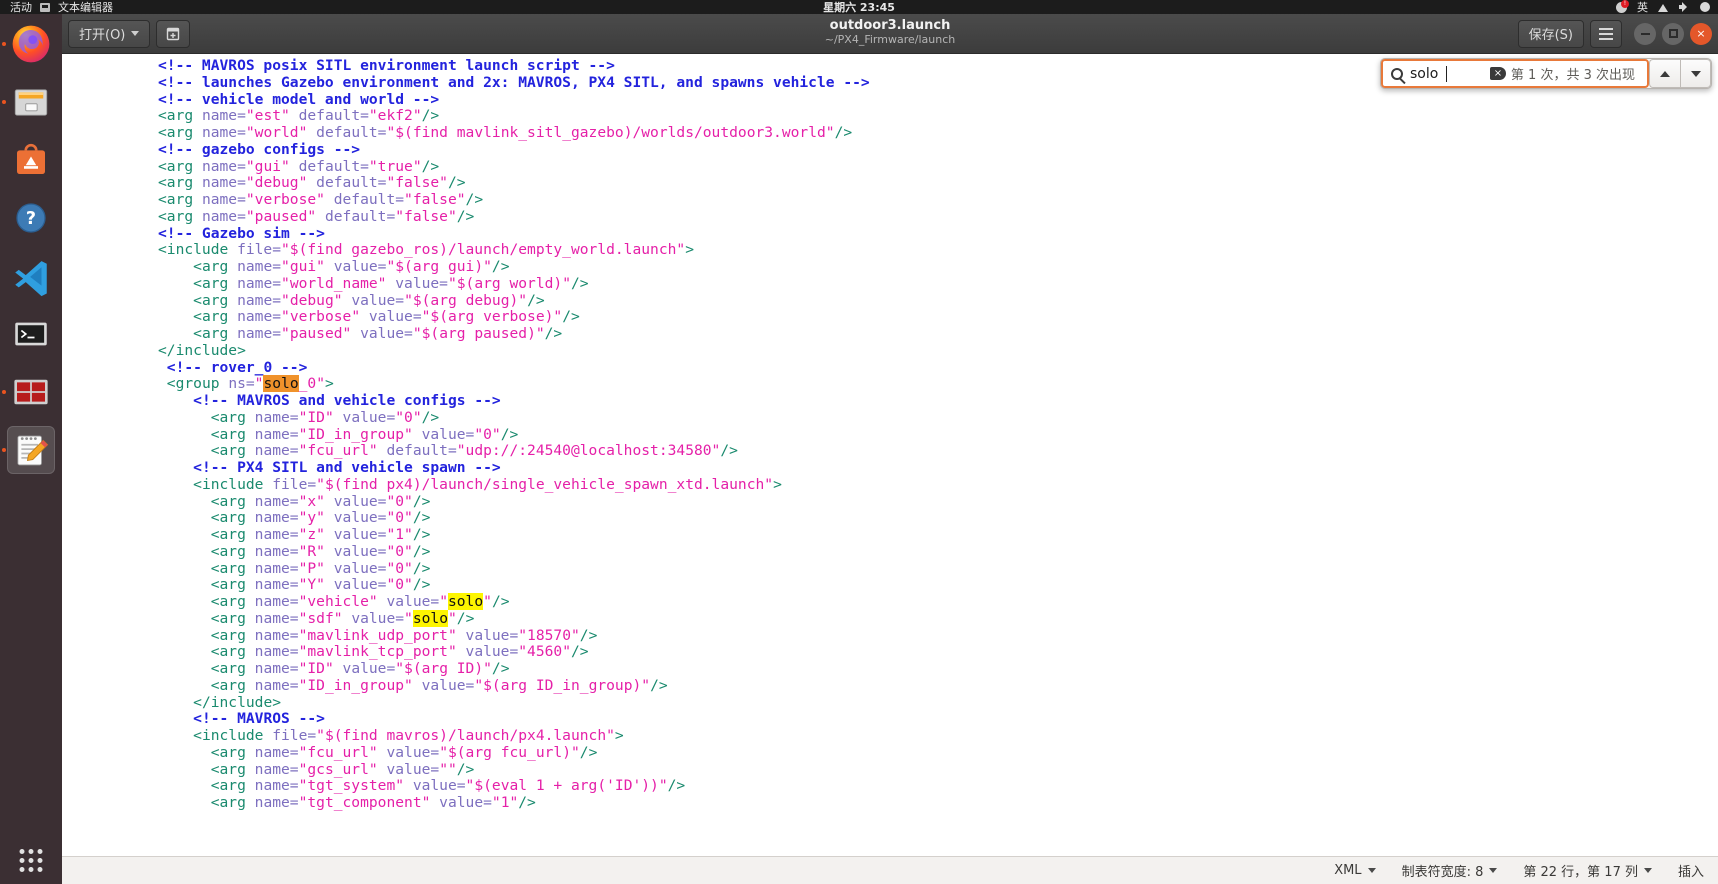  I want to click on code-line: <arg name="Y" value="0"/>, so click(320, 585).